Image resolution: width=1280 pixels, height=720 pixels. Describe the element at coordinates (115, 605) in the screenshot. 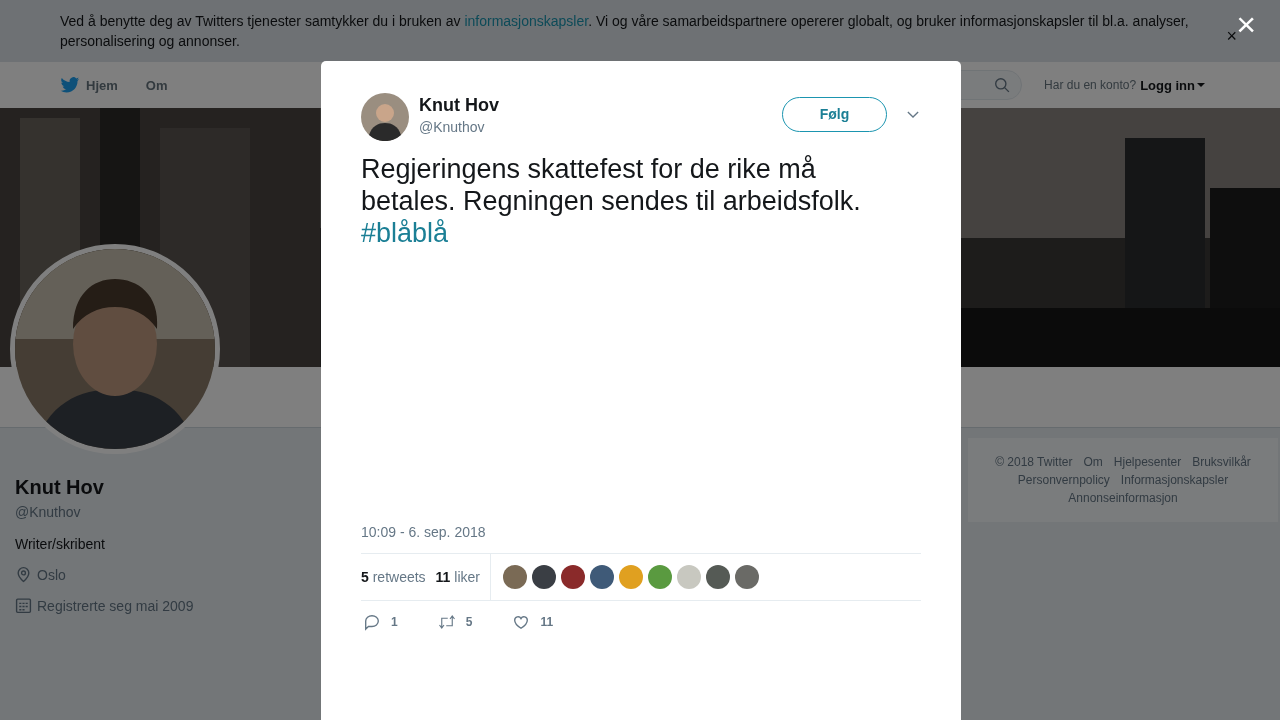

I see `profile-joined: Registrerte seg mai 2009` at that location.